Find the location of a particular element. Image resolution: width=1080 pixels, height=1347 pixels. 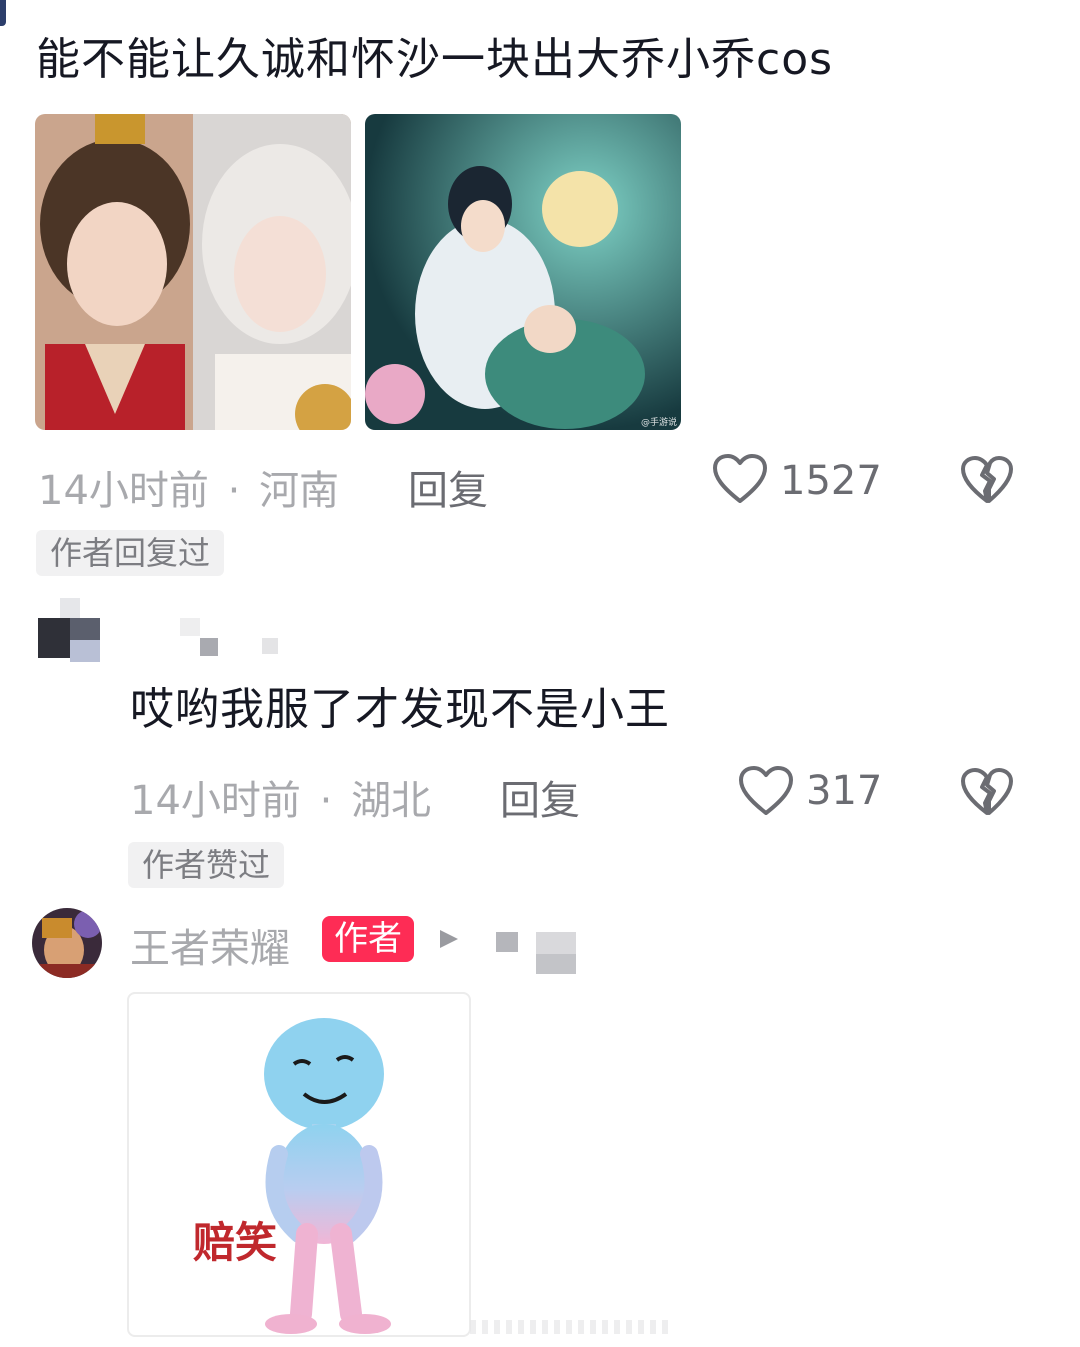

author-badge: 作者 is located at coordinates (368, 939).